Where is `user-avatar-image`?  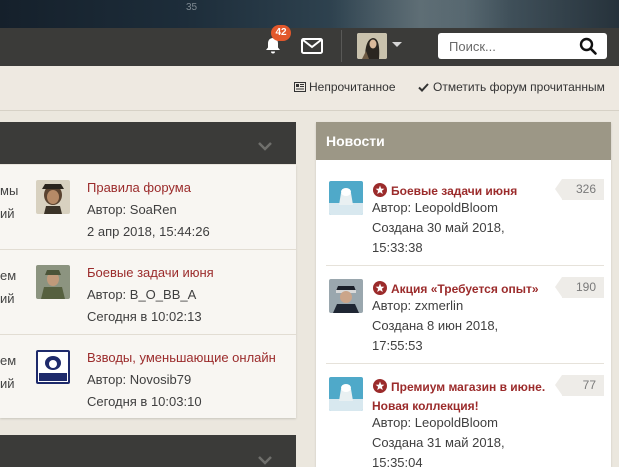 user-avatar-image is located at coordinates (372, 46).